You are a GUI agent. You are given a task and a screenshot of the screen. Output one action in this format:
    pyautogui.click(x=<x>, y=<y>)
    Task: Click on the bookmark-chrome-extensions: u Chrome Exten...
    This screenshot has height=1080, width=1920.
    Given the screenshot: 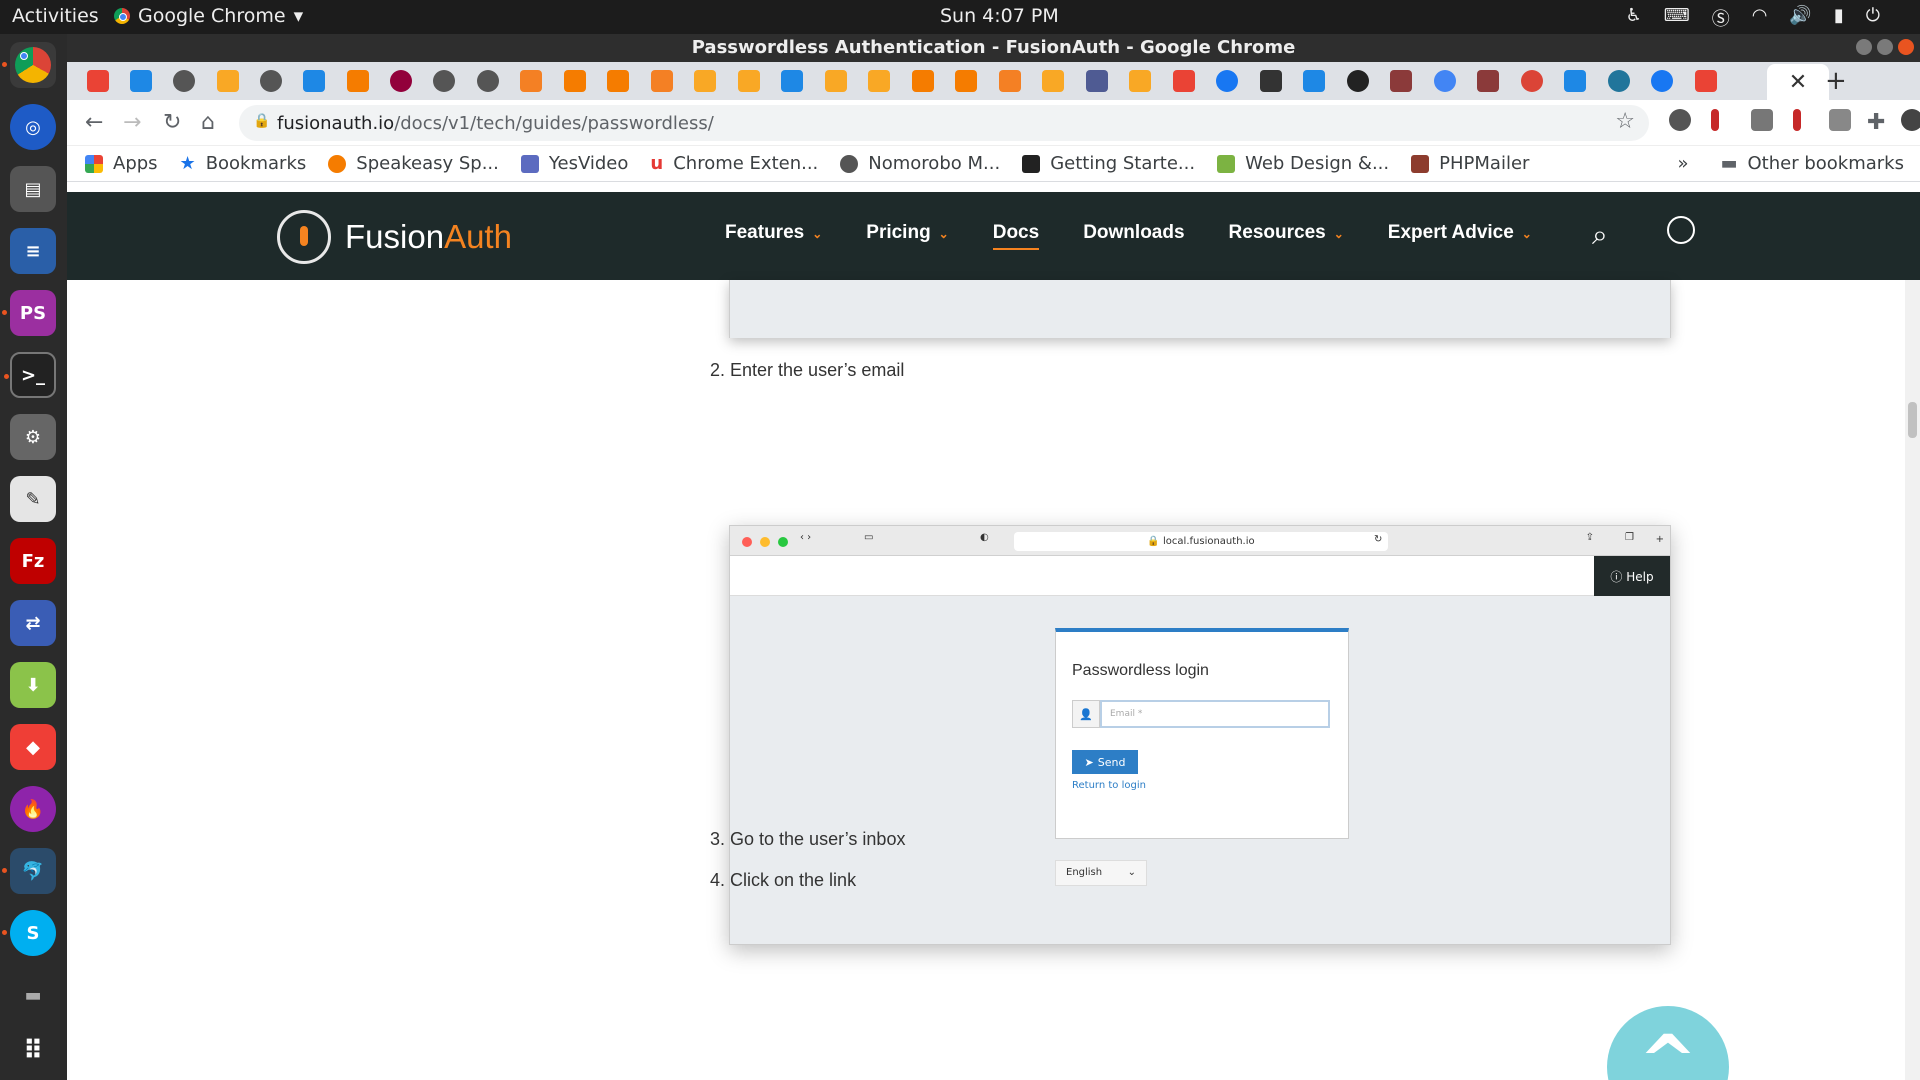 What is the action you would take?
    pyautogui.click(x=734, y=163)
    